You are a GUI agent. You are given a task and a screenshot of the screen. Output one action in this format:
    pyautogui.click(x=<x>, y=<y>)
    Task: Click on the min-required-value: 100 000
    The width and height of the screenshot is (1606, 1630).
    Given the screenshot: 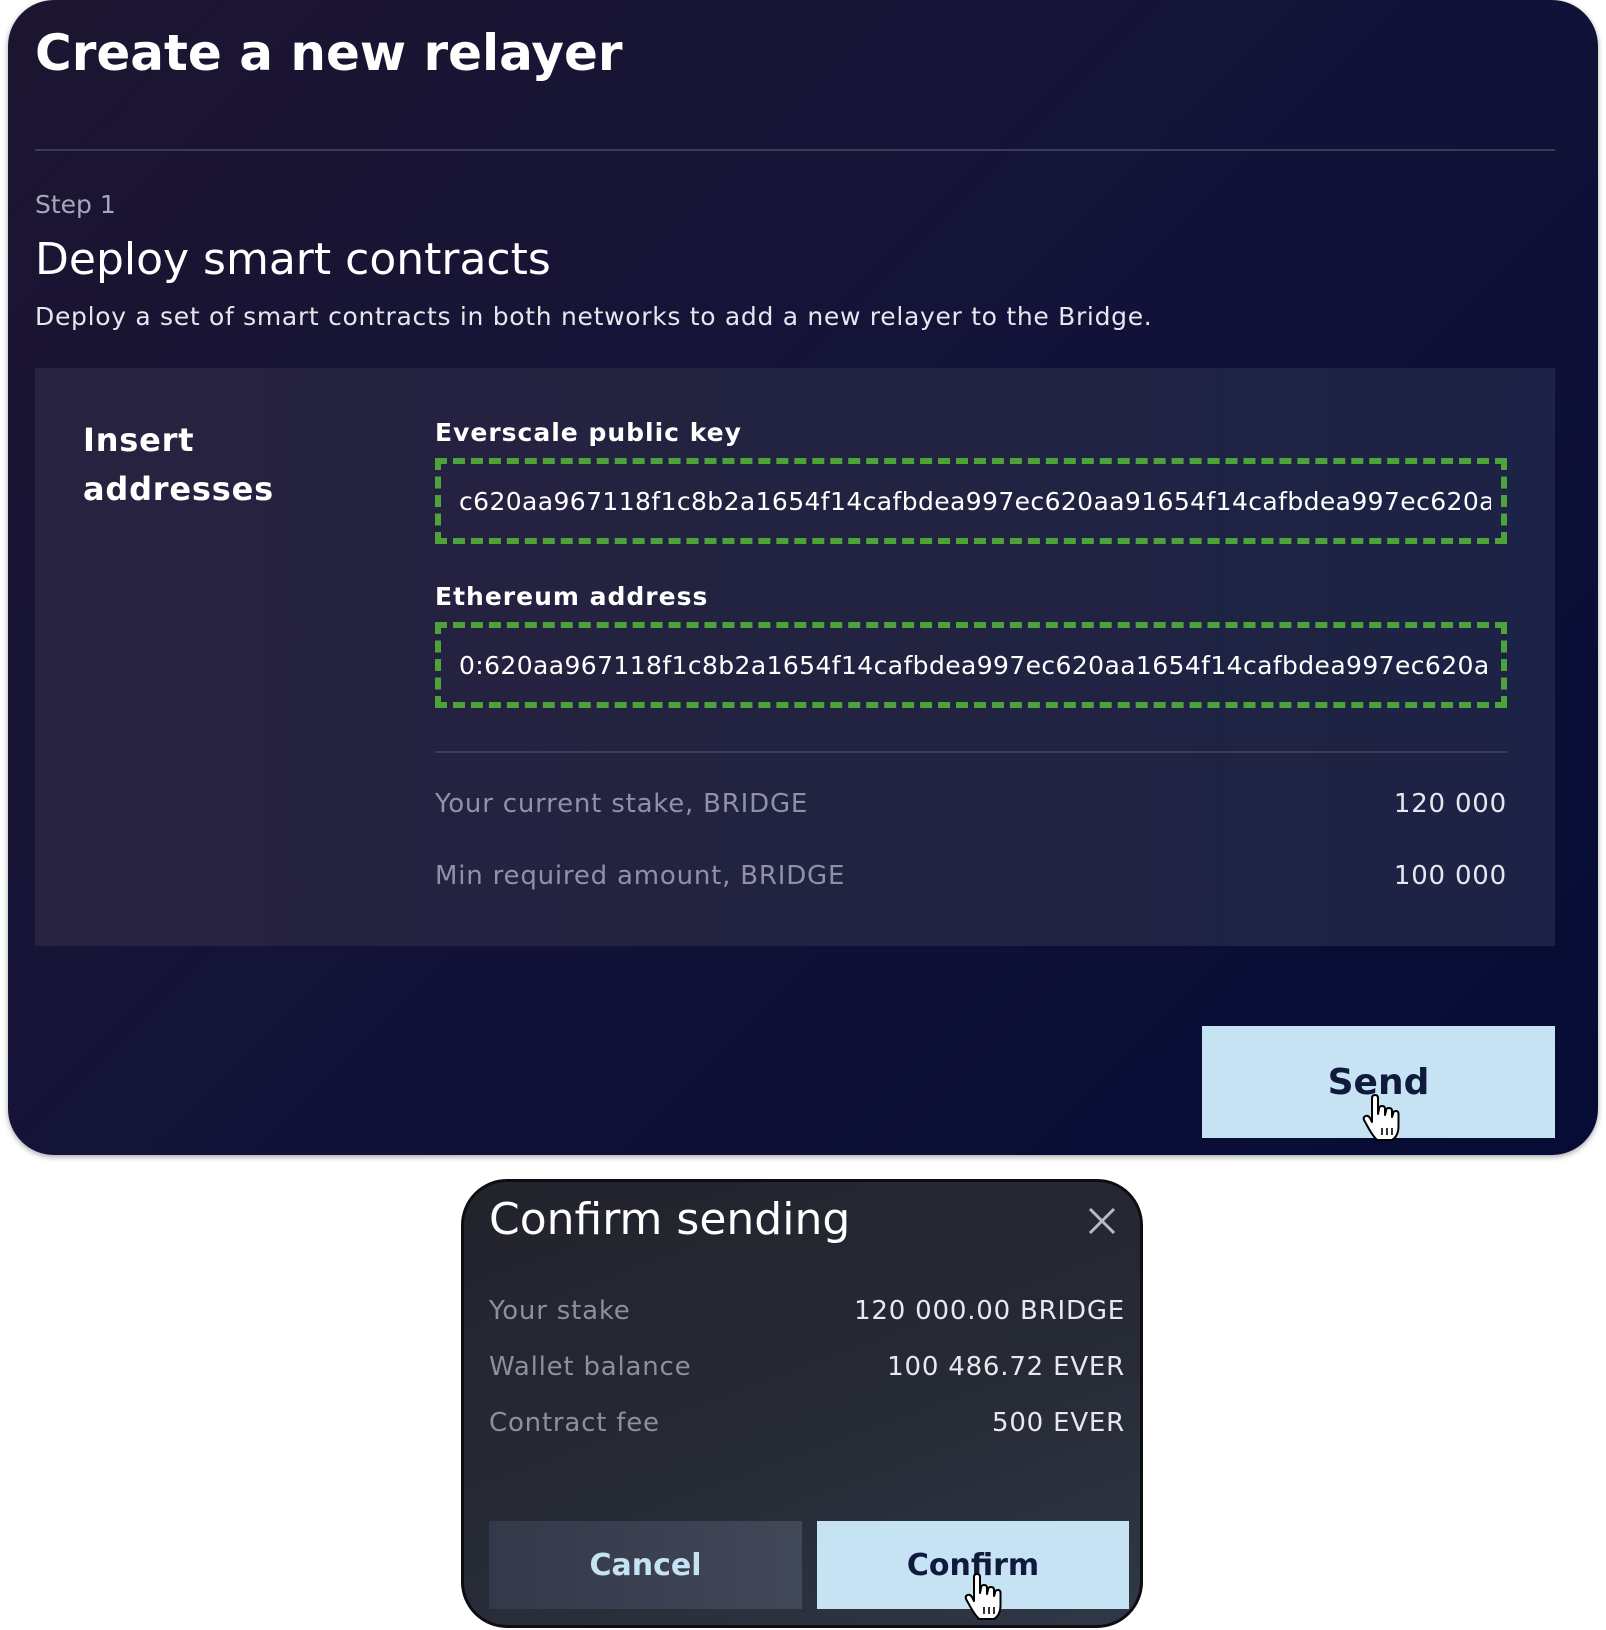 What is the action you would take?
    pyautogui.click(x=1450, y=876)
    